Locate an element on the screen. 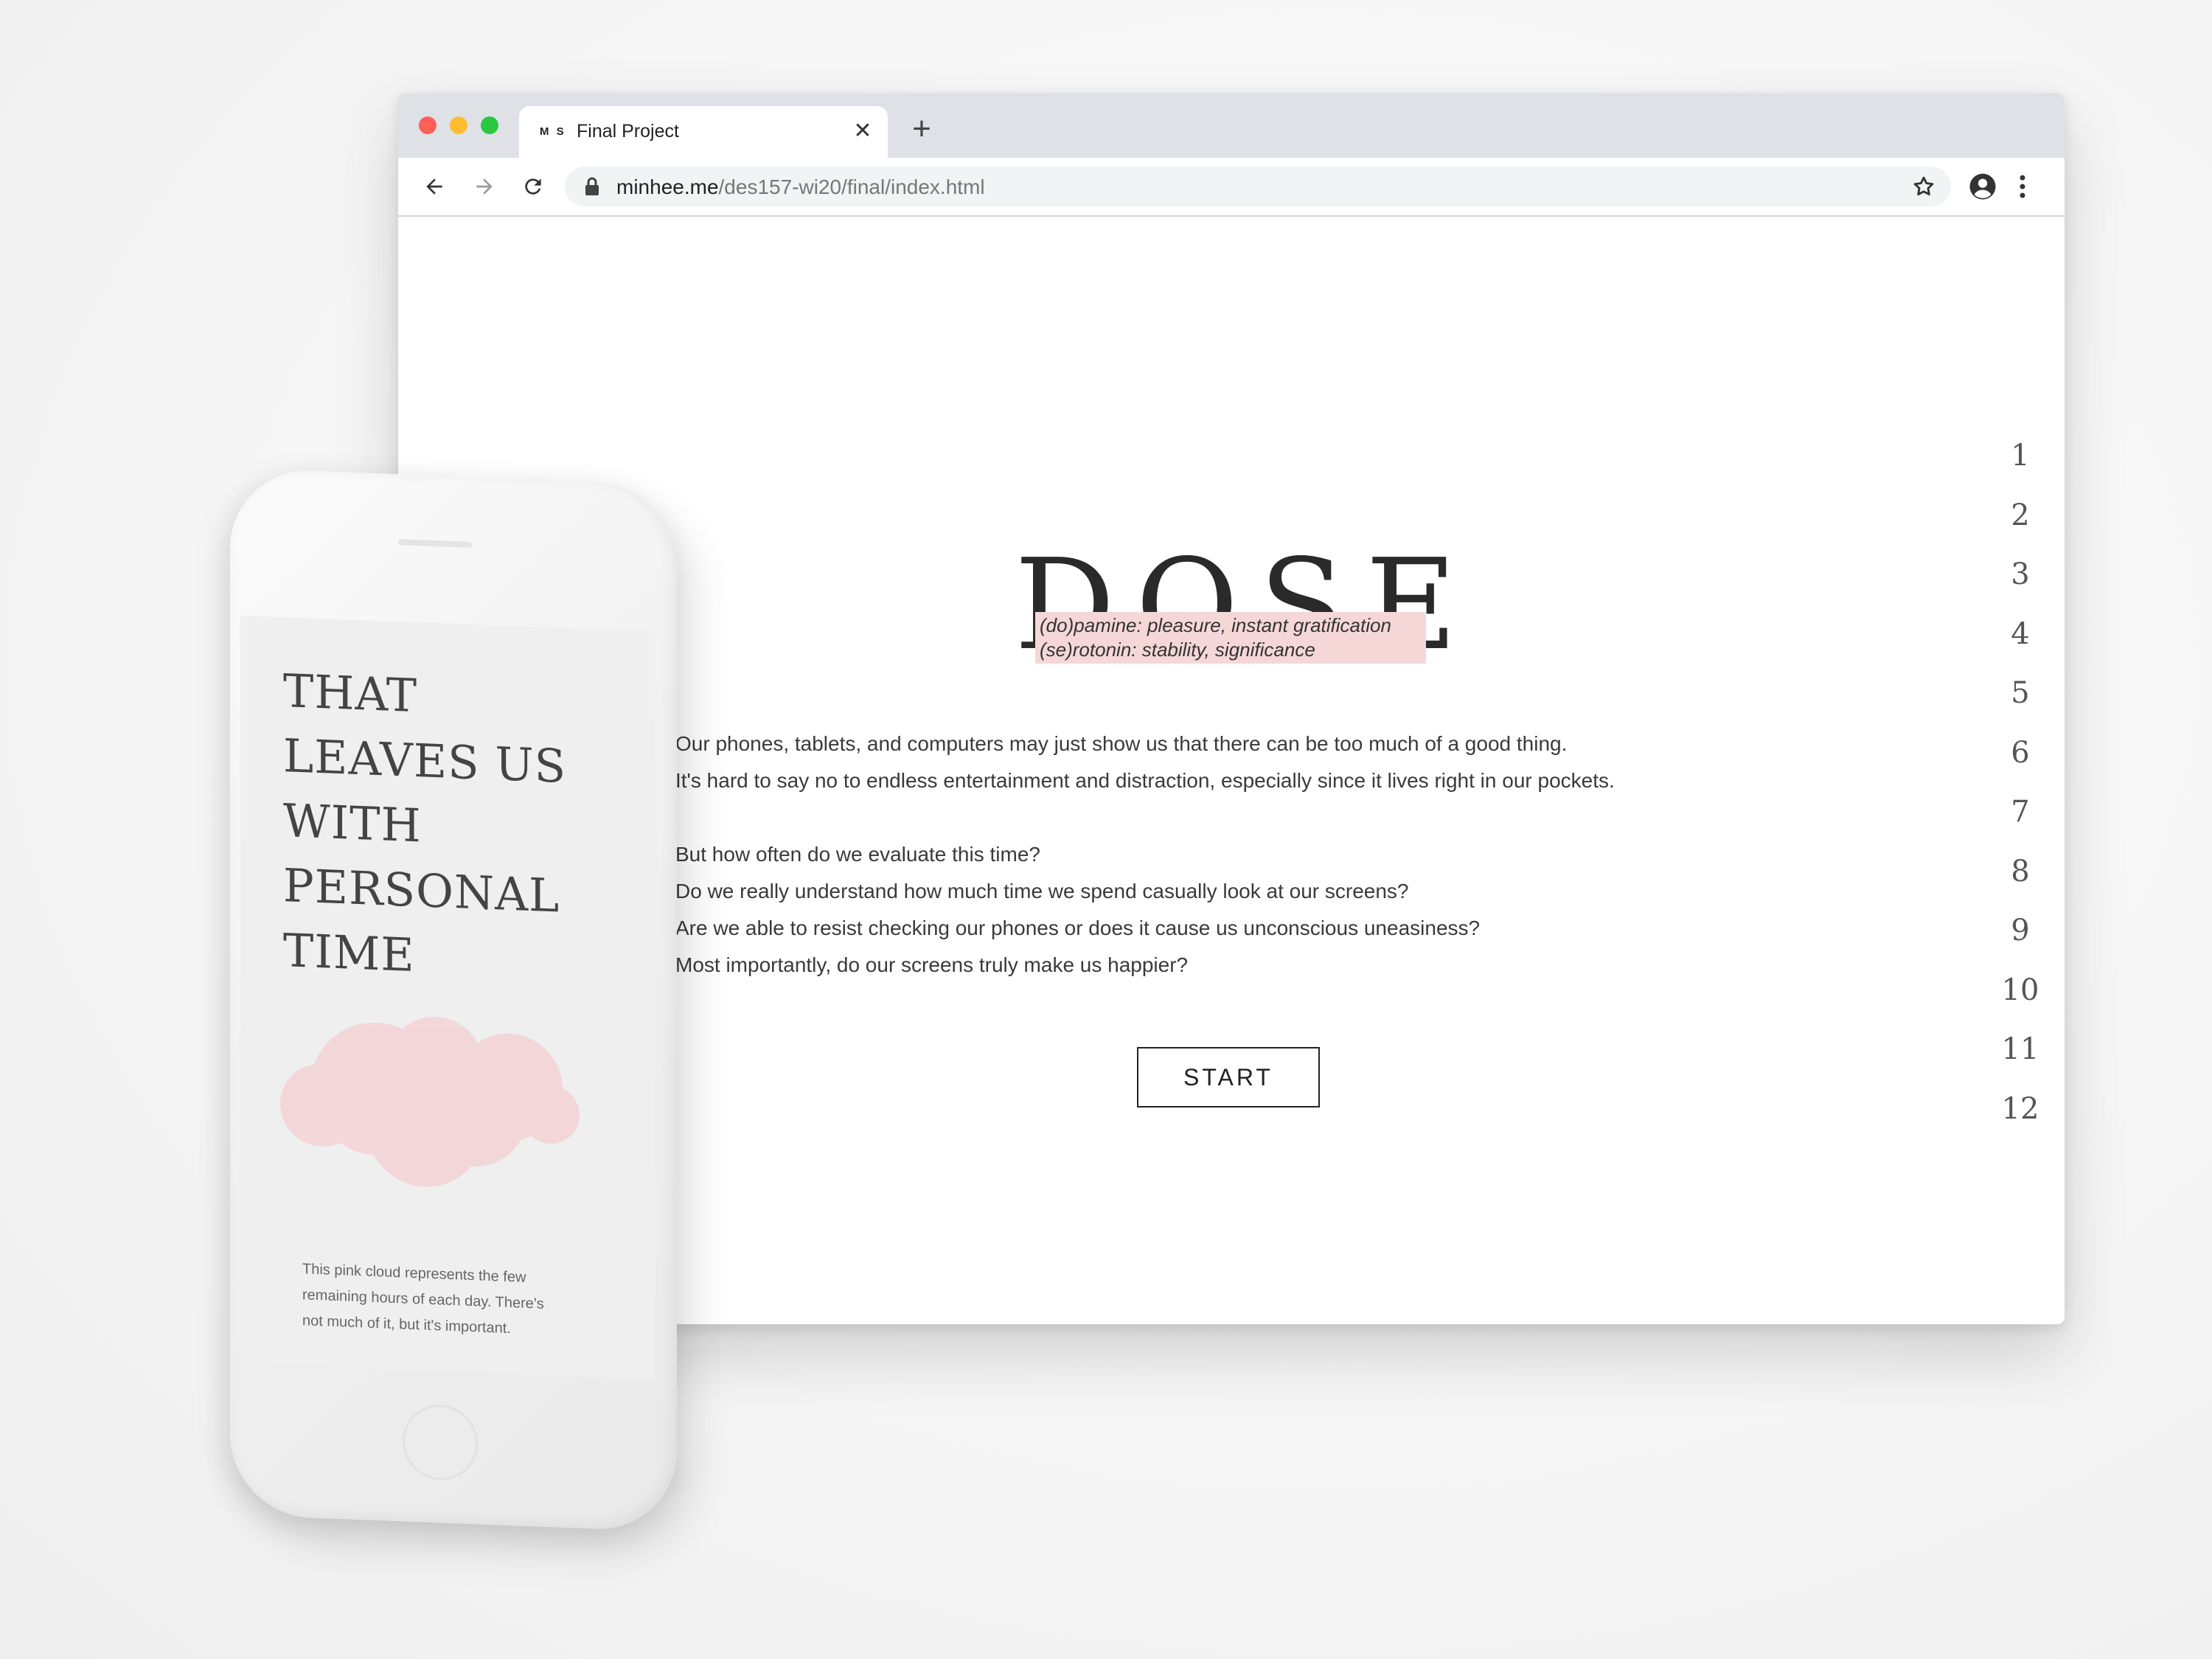 This screenshot has width=2212, height=1659. definition-serotonin: (se)rotonin: stability, significance is located at coordinates (1177, 650).